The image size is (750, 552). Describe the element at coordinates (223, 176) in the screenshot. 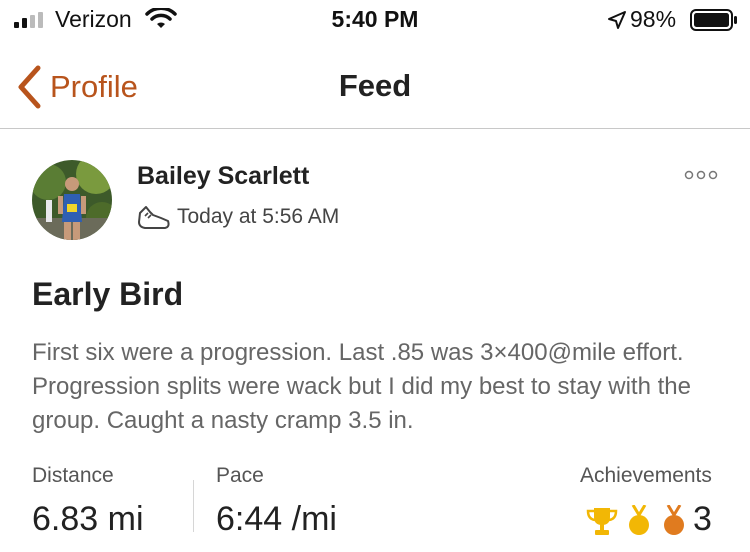

I see `athlete-name: Bailey Scarlett` at that location.